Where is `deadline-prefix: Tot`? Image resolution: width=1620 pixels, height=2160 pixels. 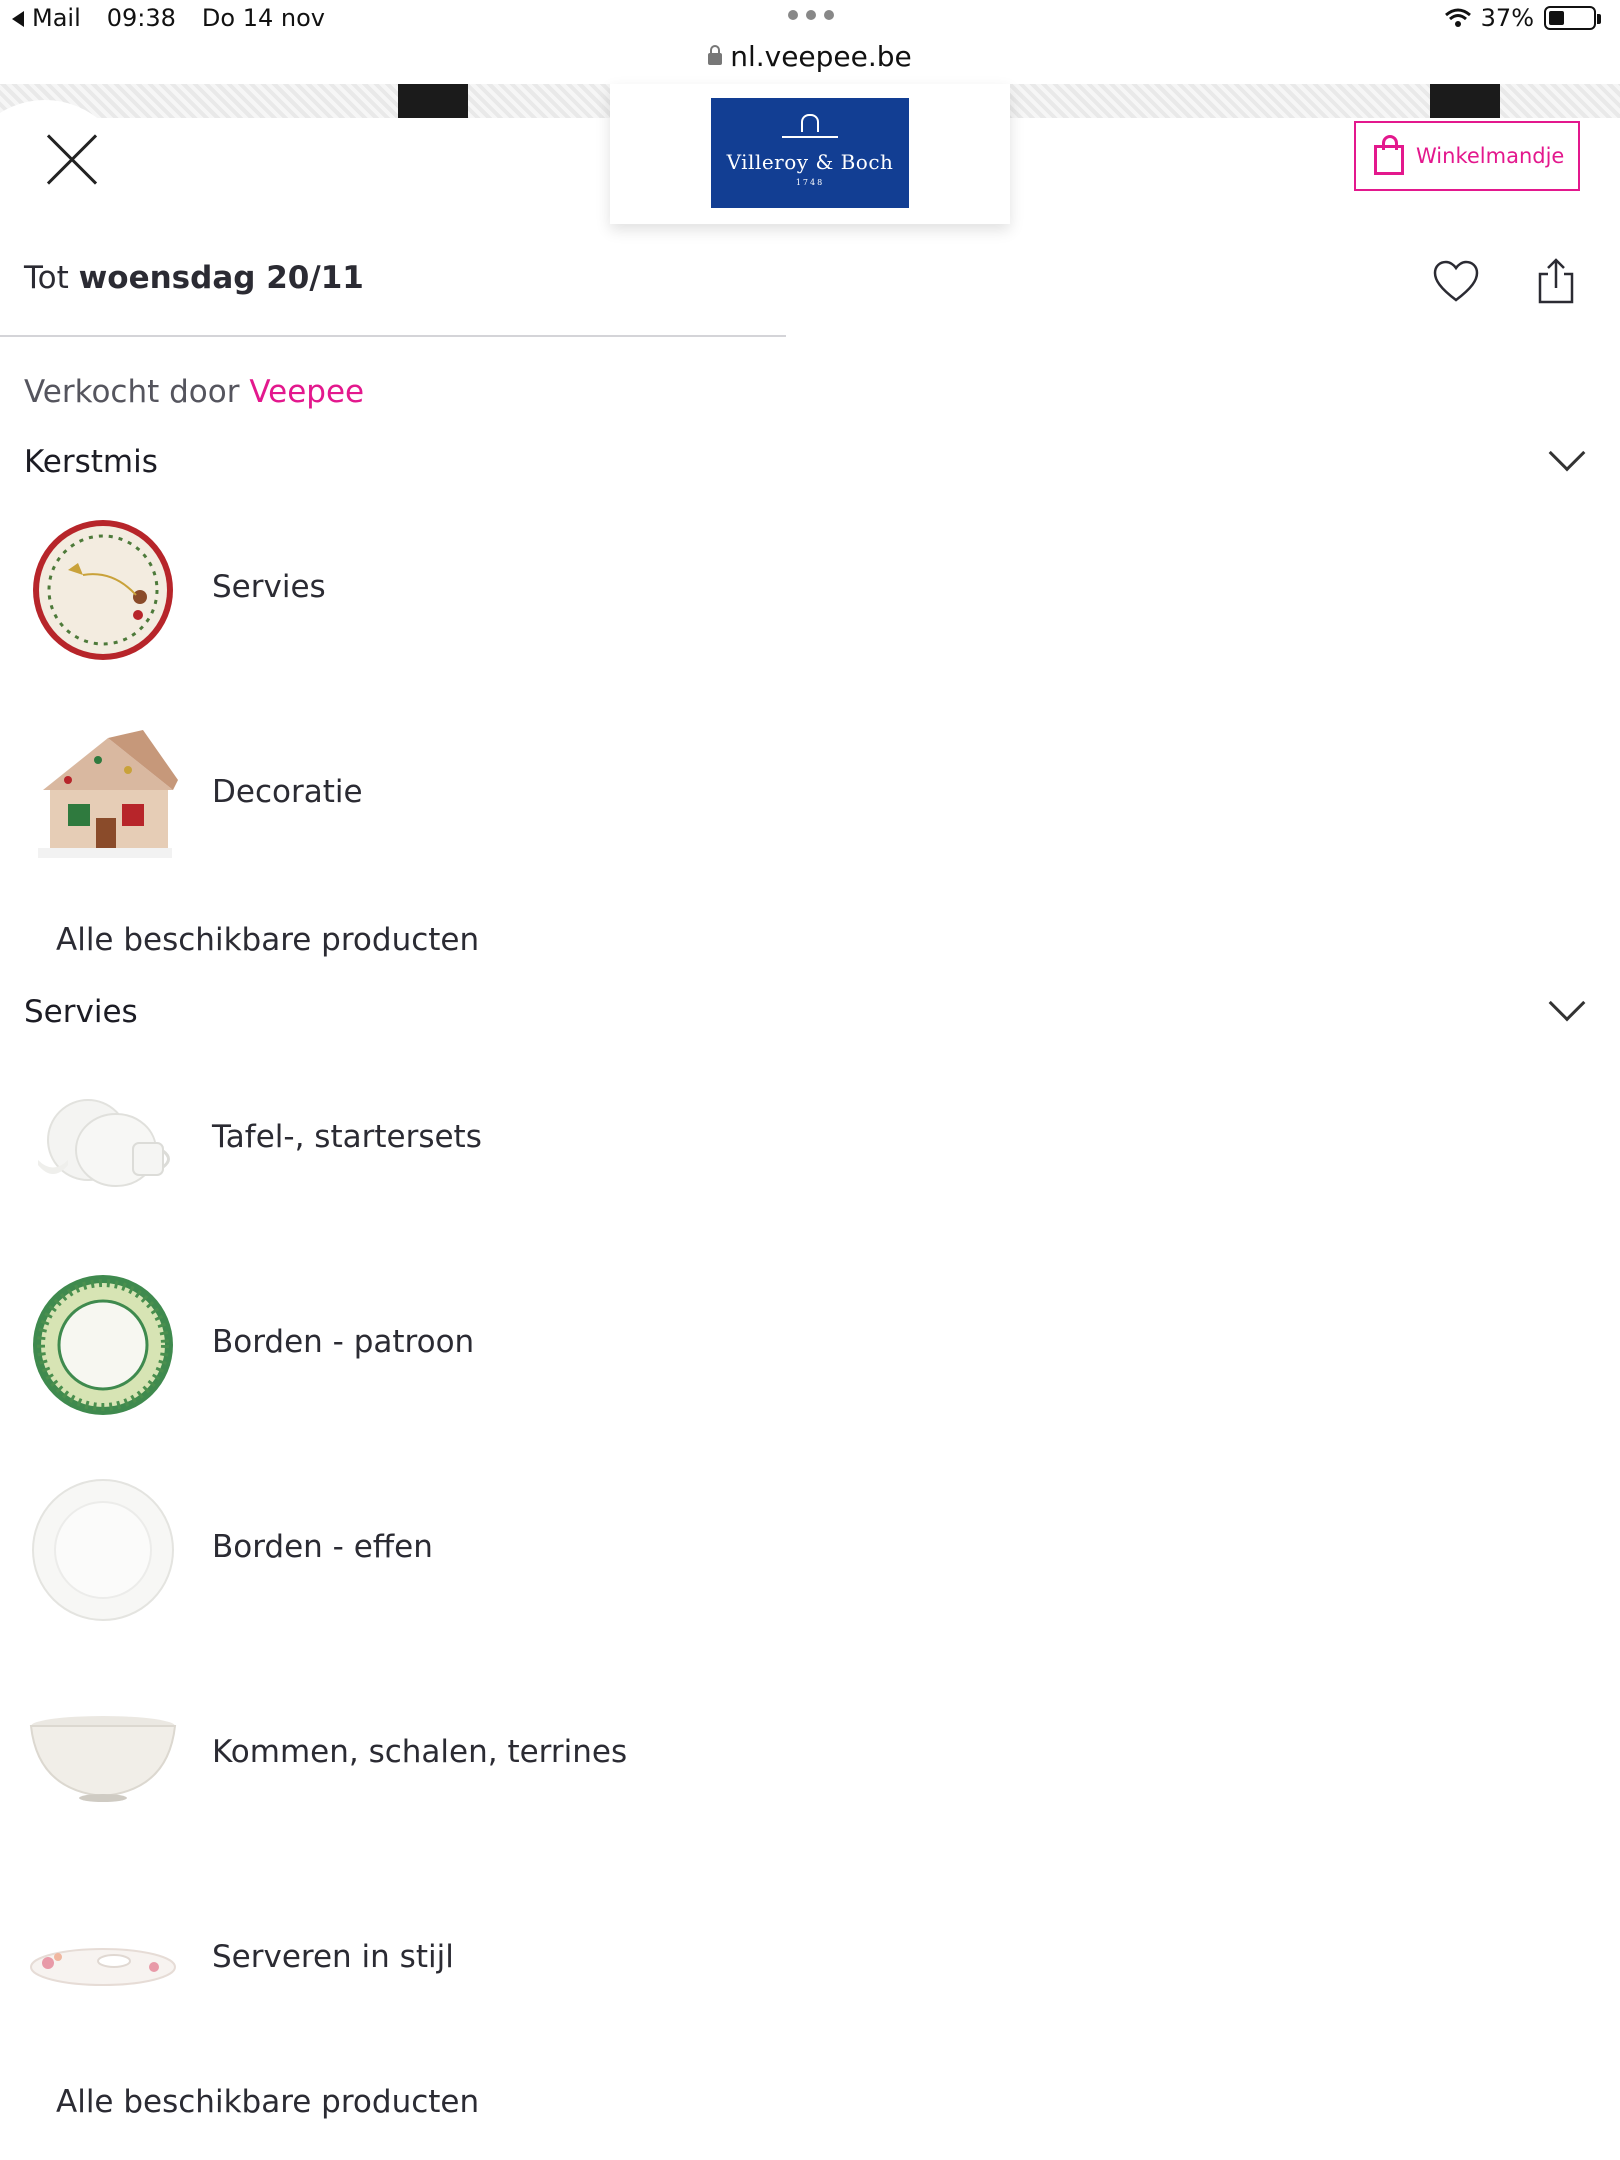
deadline-prefix: Tot is located at coordinates (46, 278).